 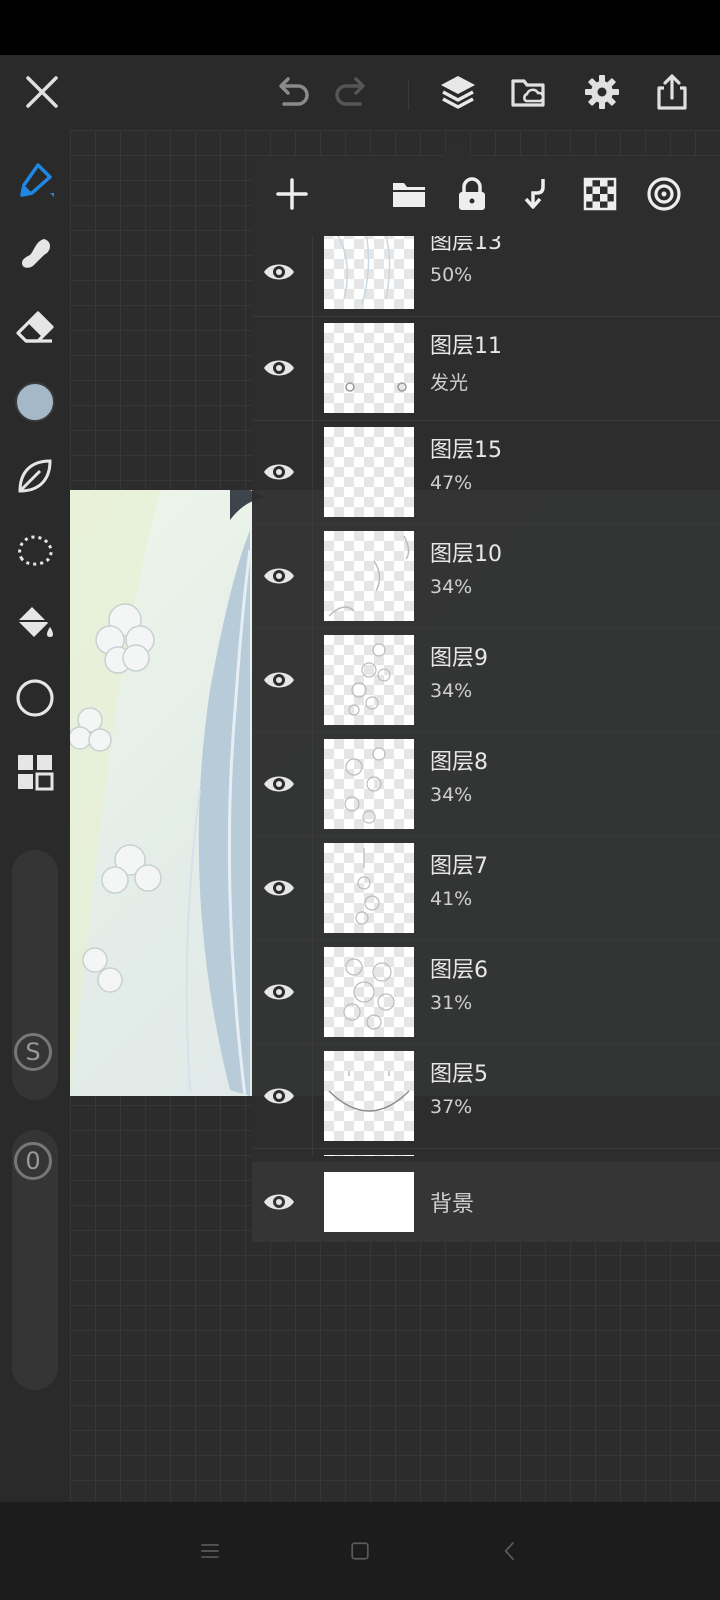 I want to click on color-swatch, so click(x=35, y=402).